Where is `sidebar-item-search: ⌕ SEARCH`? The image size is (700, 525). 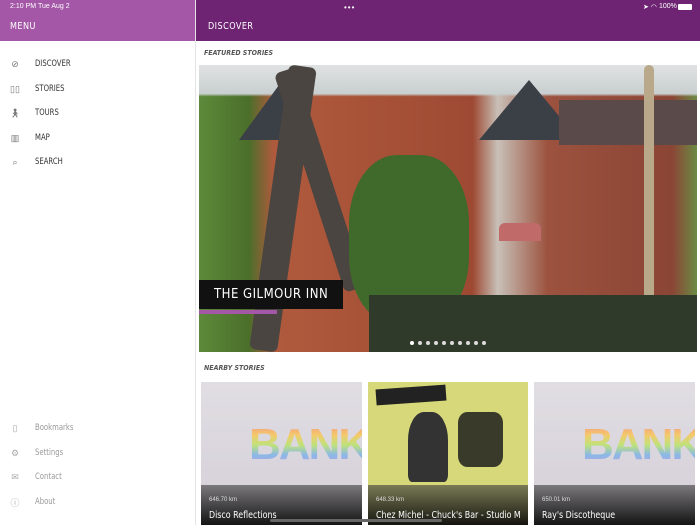 sidebar-item-search: ⌕ SEARCH is located at coordinates (98, 162).